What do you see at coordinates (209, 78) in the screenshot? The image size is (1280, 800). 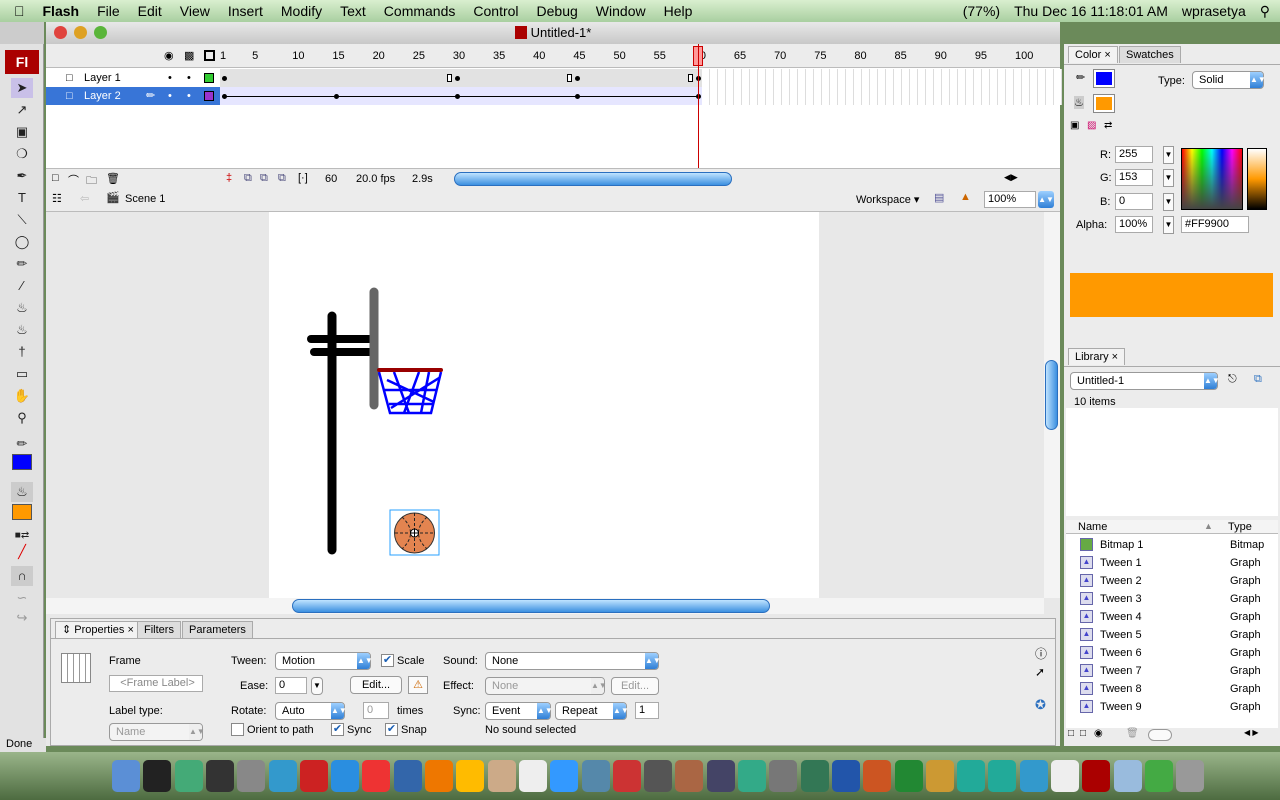 I see `outline-color-swatch` at bounding box center [209, 78].